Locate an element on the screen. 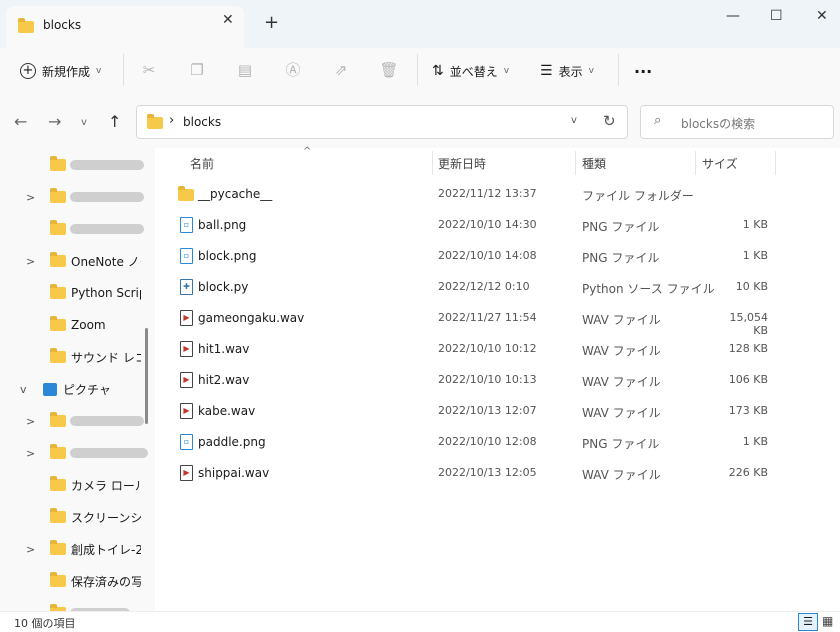 This screenshot has height=632, width=840. new-label: 新規作成 is located at coordinates (66, 71).